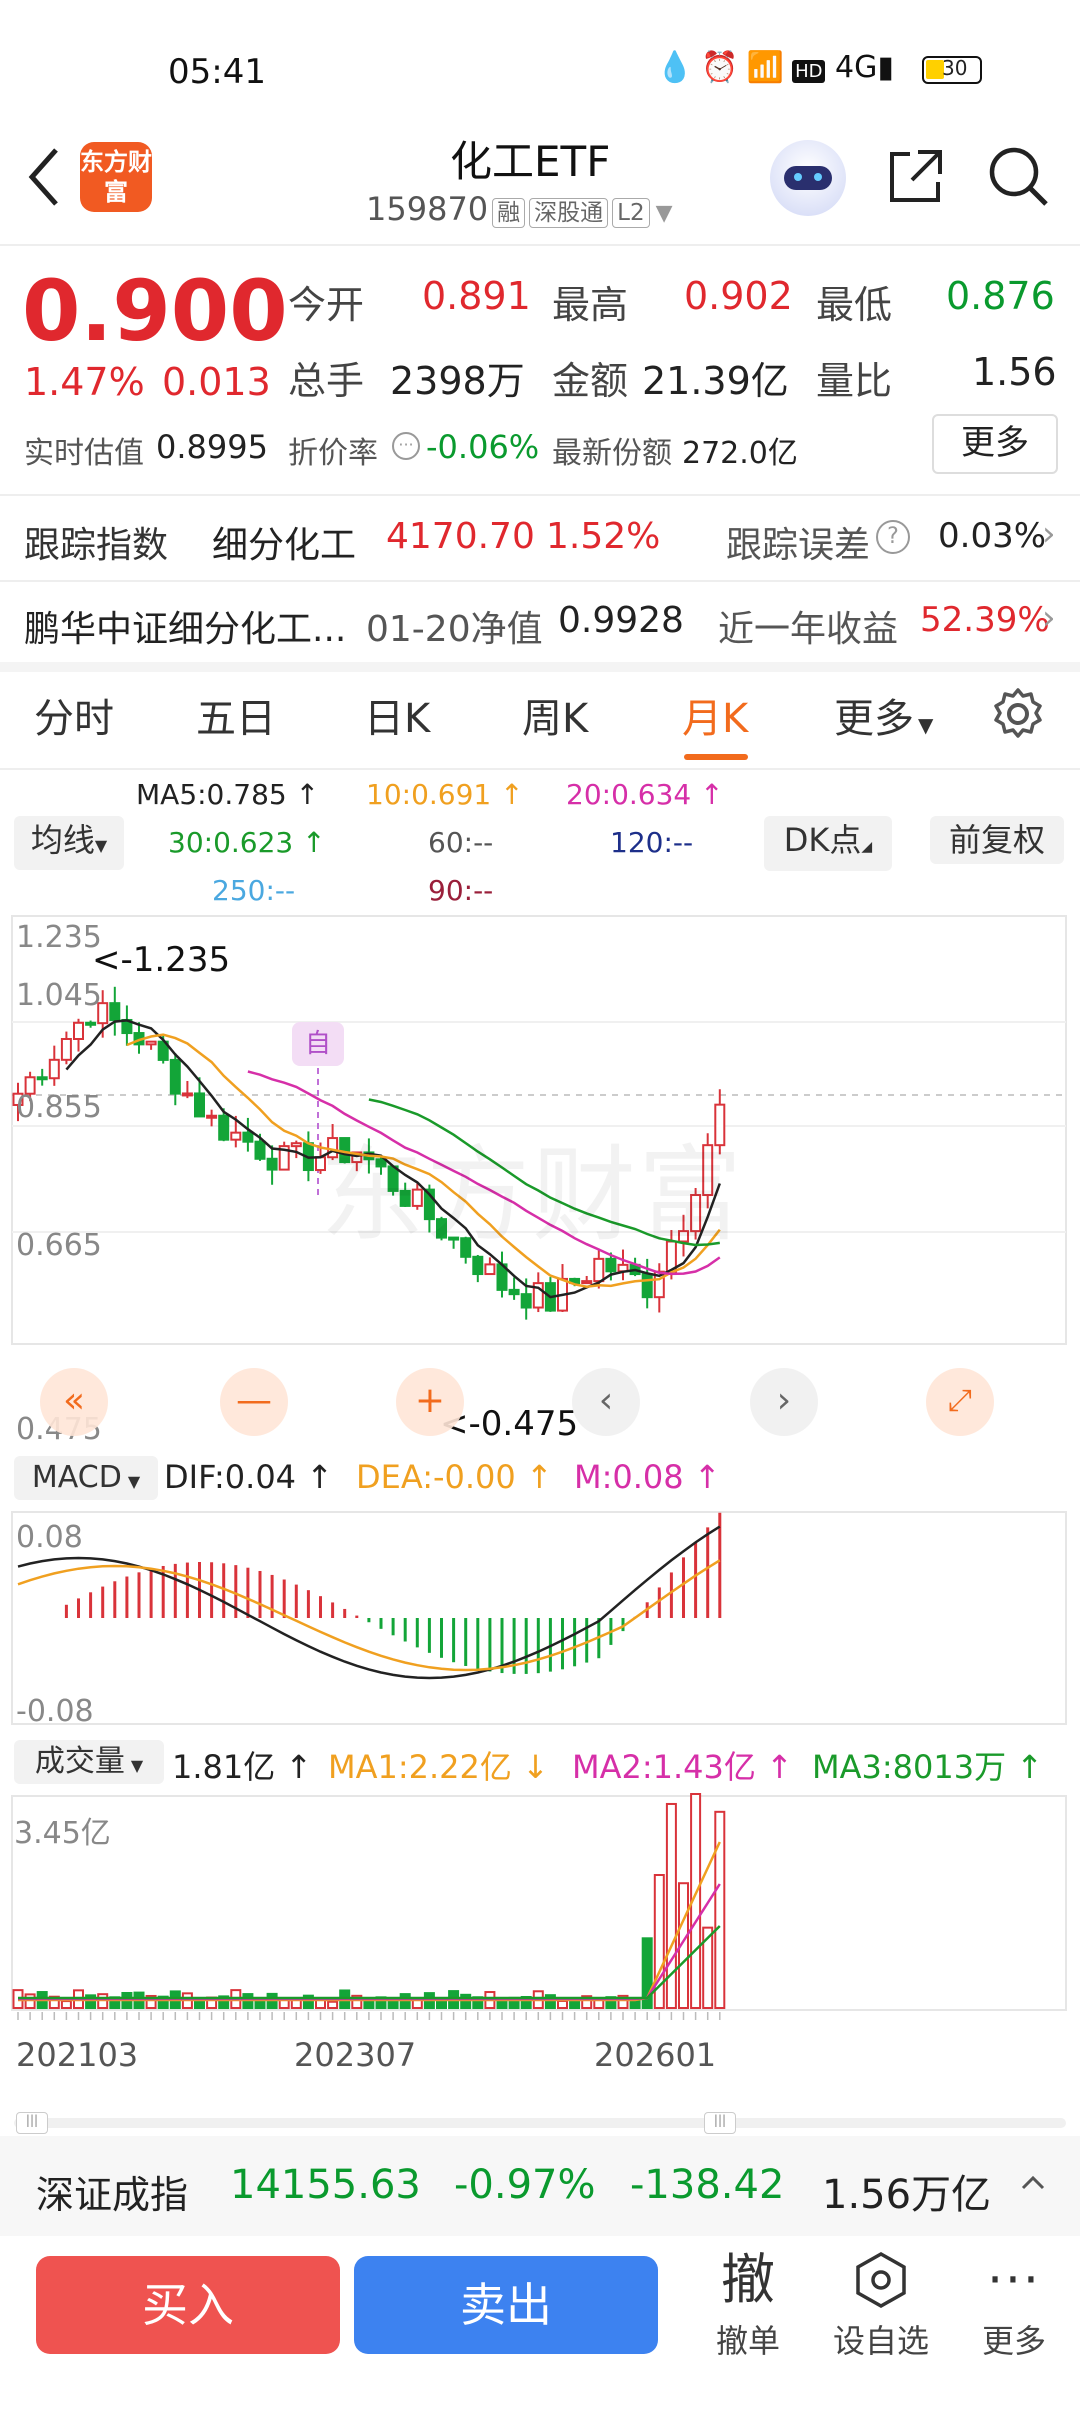 The height and width of the screenshot is (2412, 1080). I want to click on more-actions-button: ··· 更多, so click(1014, 2306).